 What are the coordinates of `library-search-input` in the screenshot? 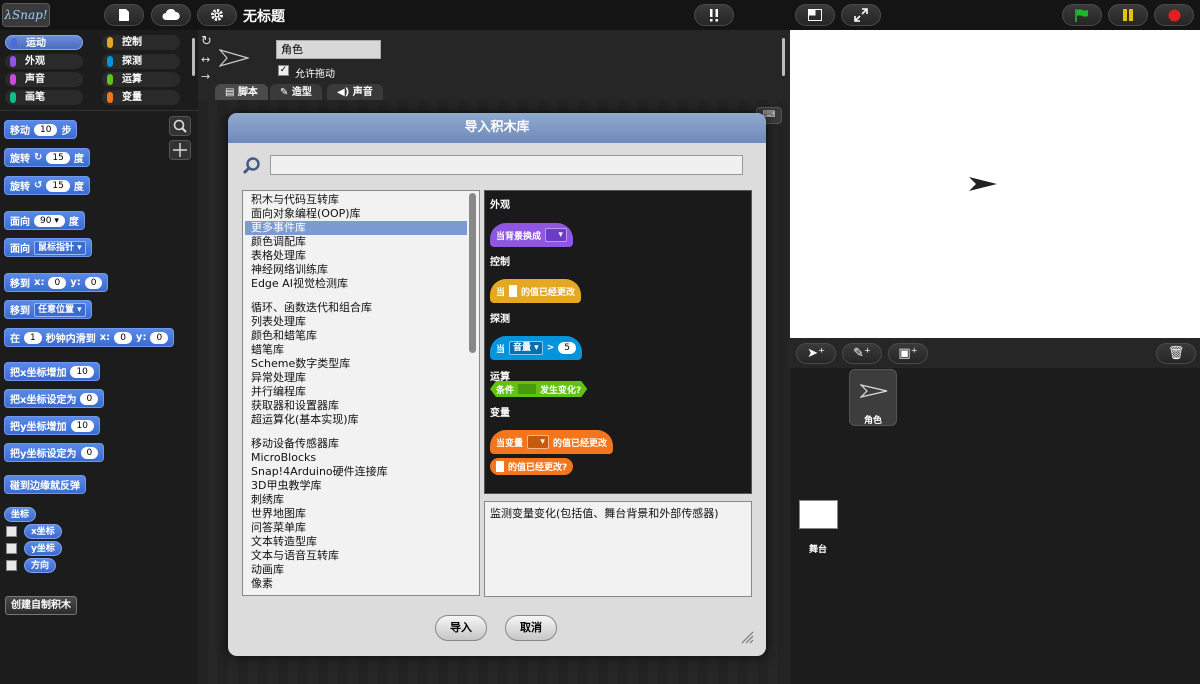 It's located at (506, 165).